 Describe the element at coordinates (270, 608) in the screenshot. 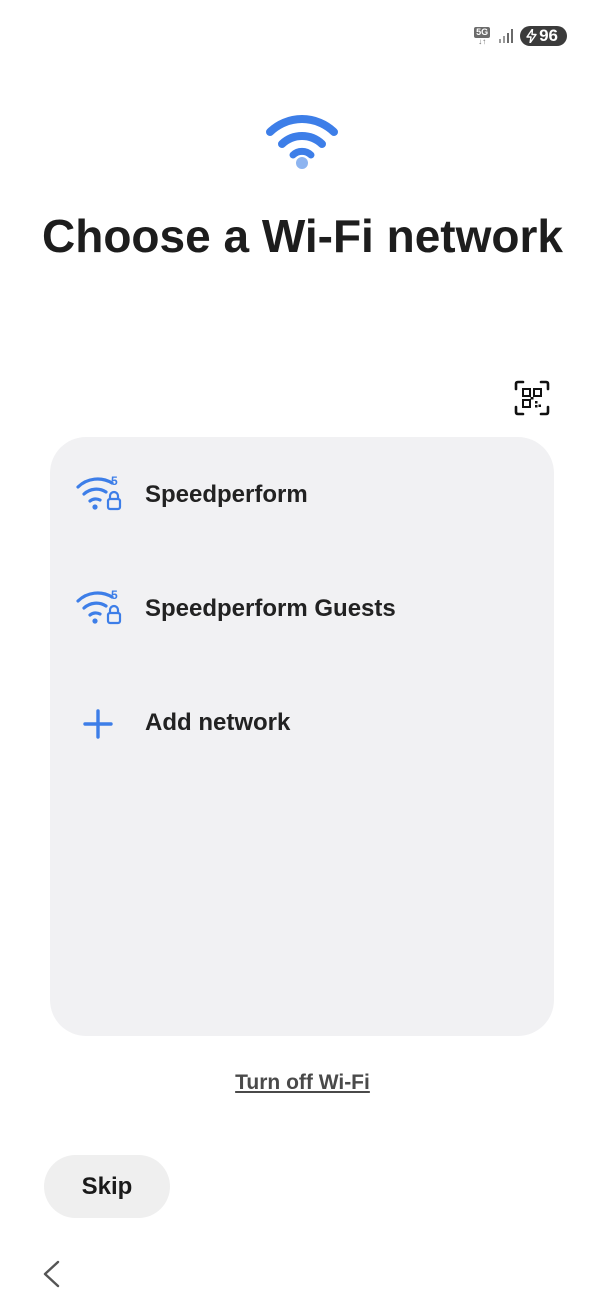

I see `network-name: Speedperform Guests` at that location.